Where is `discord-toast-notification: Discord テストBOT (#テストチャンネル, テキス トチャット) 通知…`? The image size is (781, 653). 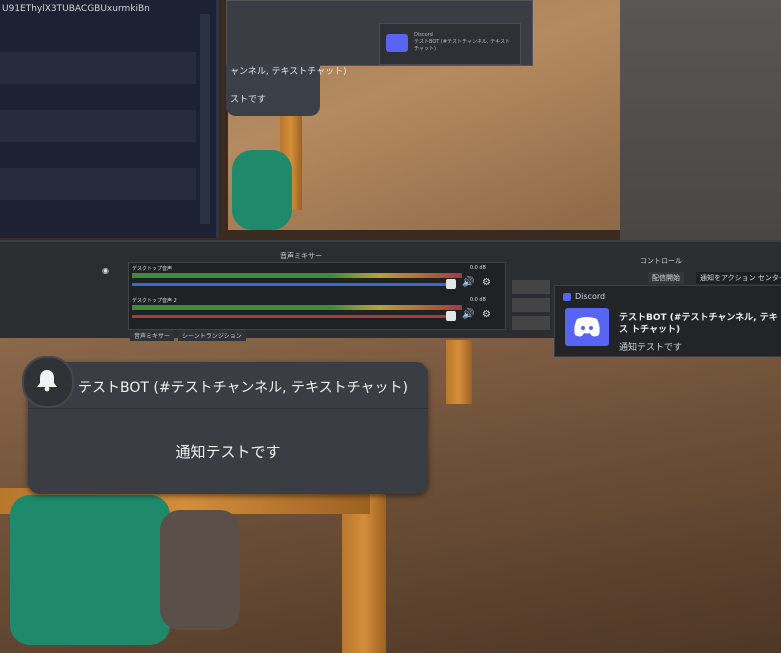
discord-toast-notification: Discord テストBOT (#テストチャンネル, テキス トチャット) 通知… is located at coordinates (667, 321).